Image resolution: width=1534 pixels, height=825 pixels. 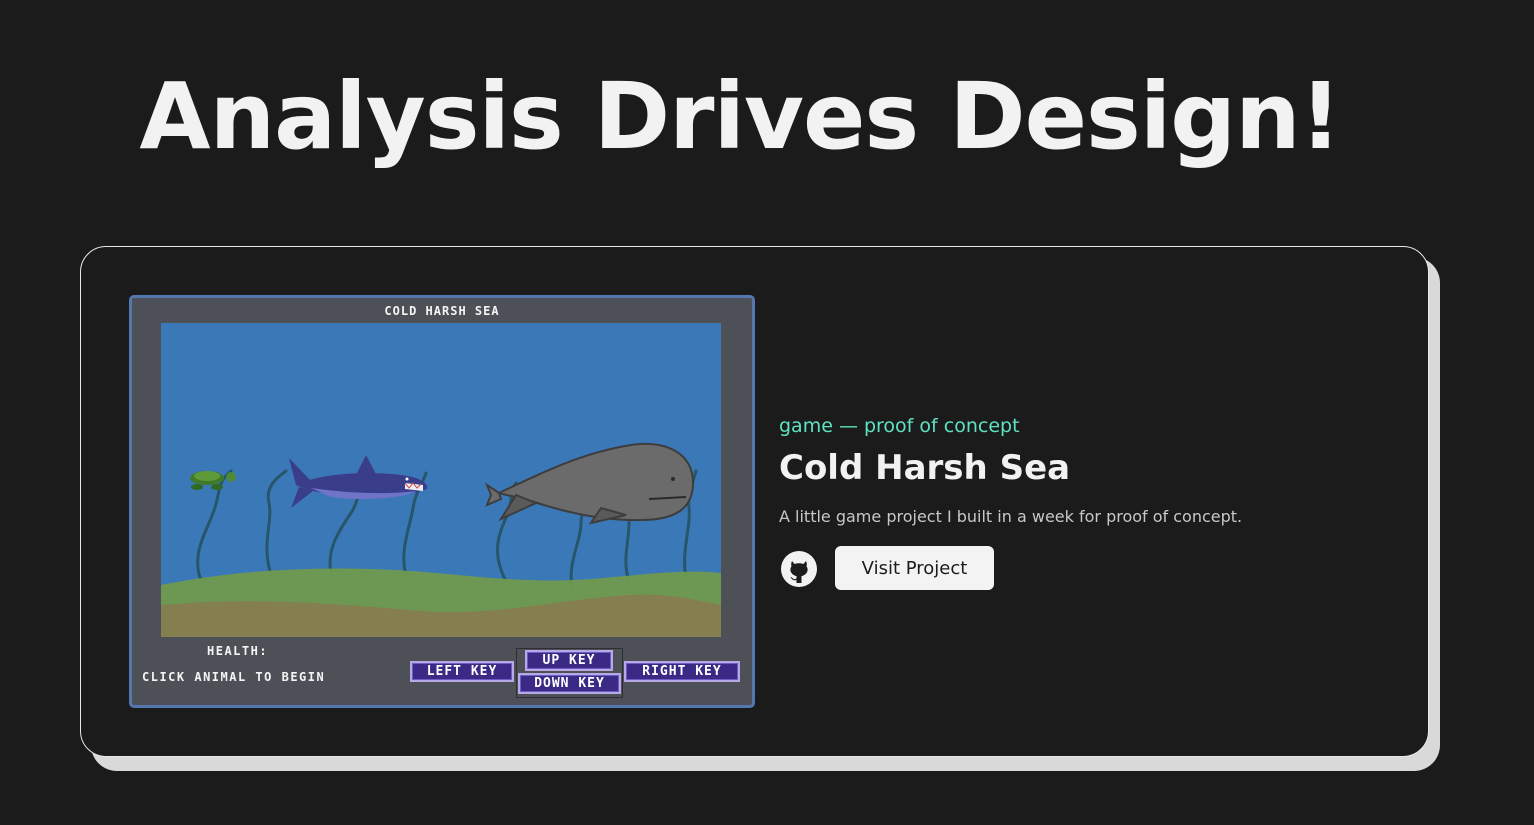 I want to click on start-prompt: CLICK ANIMAL TO BEGIN, so click(x=233, y=677).